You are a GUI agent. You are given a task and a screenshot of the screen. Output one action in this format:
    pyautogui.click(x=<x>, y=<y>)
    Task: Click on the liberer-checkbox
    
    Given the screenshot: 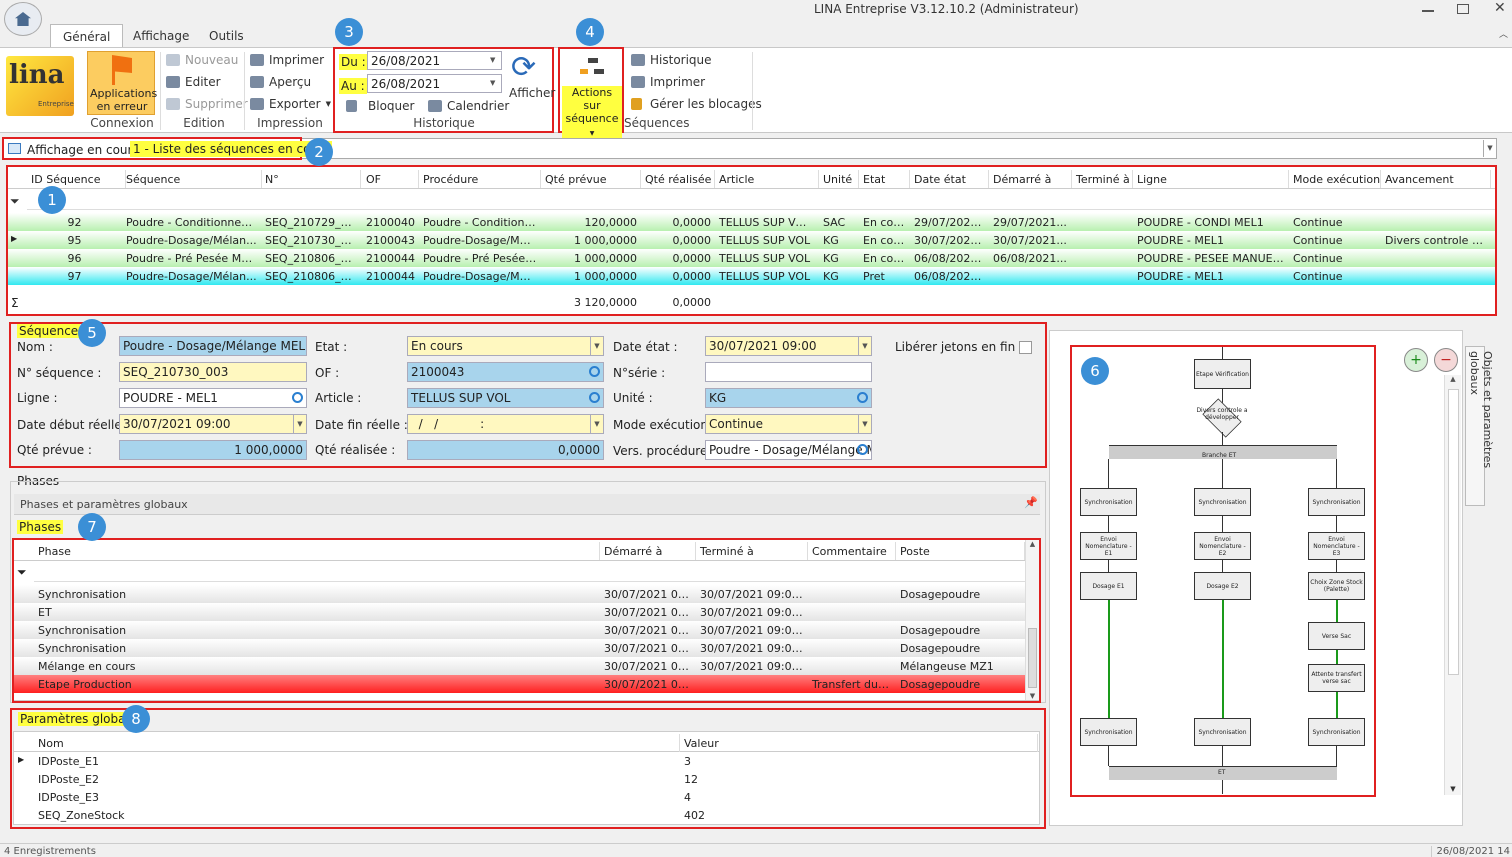 What is the action you would take?
    pyautogui.click(x=1025, y=347)
    